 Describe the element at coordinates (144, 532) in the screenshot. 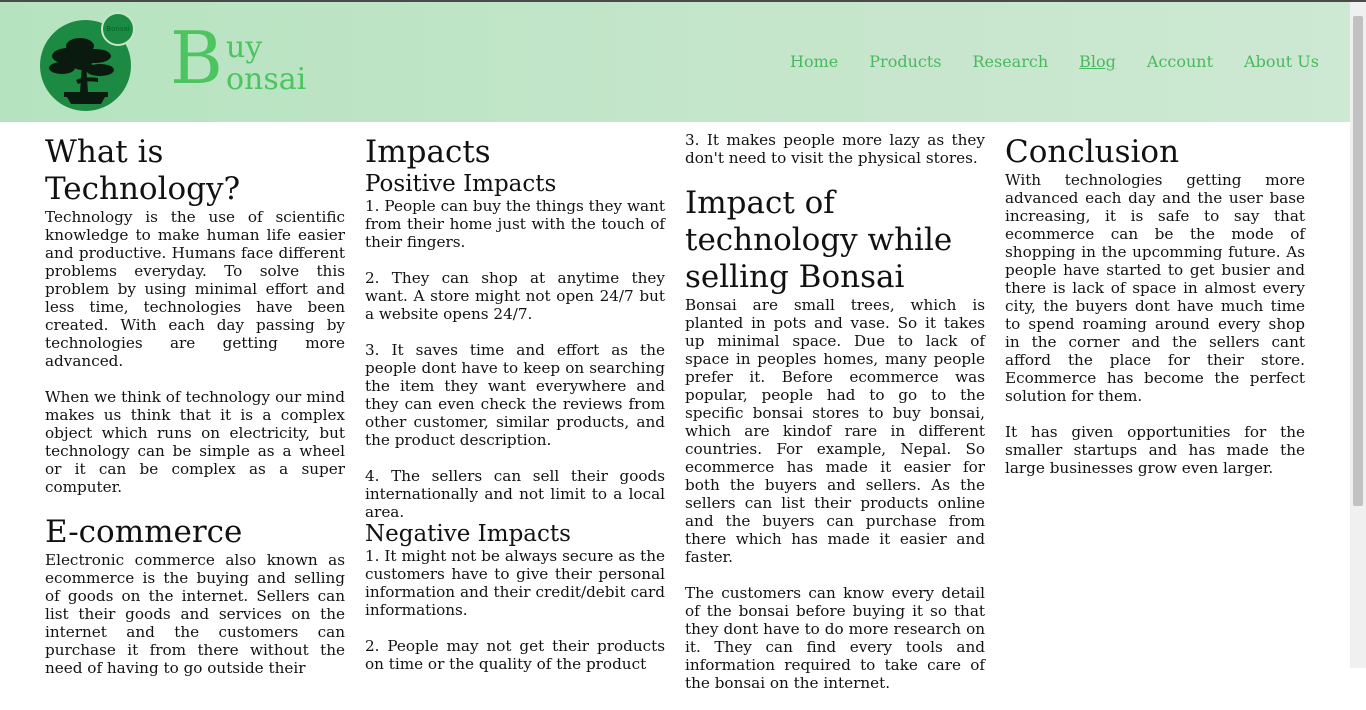

I see `heading-ecommerce: E-commerce` at that location.